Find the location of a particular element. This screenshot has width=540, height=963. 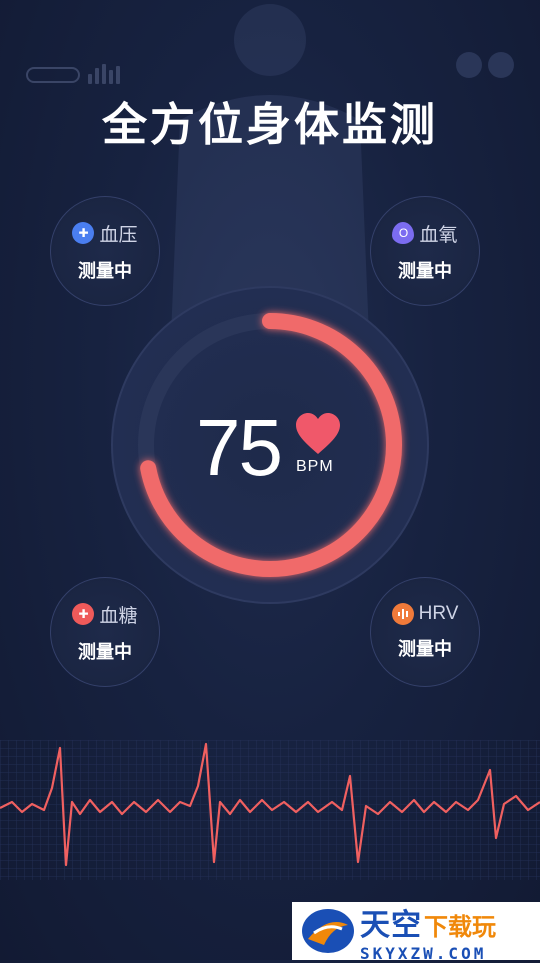

blood-sugar-icon: ✚ is located at coordinates (83, 614).